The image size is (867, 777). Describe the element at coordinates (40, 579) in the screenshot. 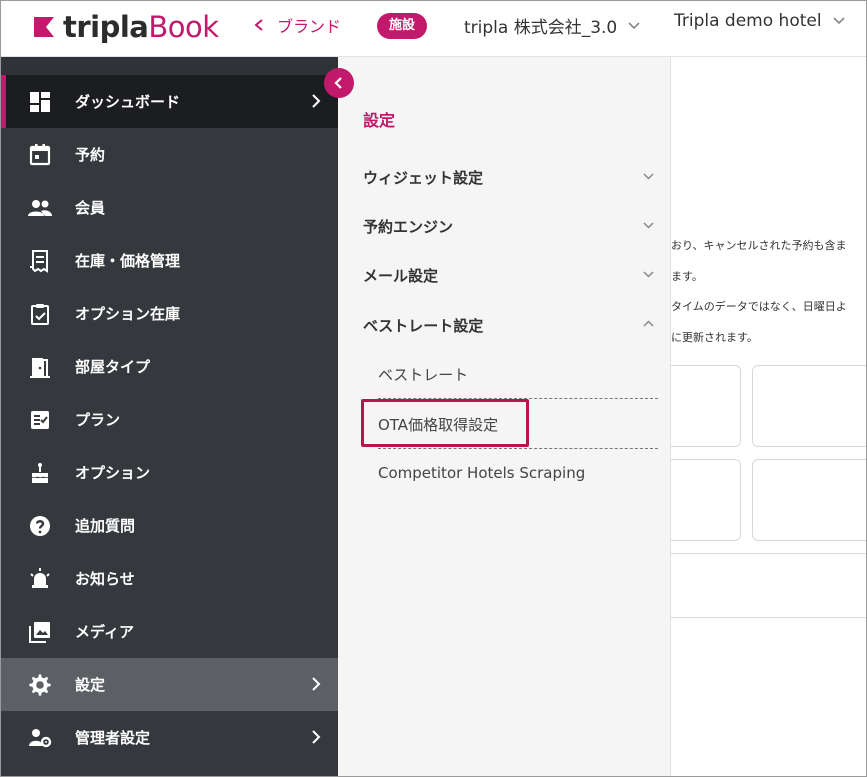

I see `alarm-icon` at that location.